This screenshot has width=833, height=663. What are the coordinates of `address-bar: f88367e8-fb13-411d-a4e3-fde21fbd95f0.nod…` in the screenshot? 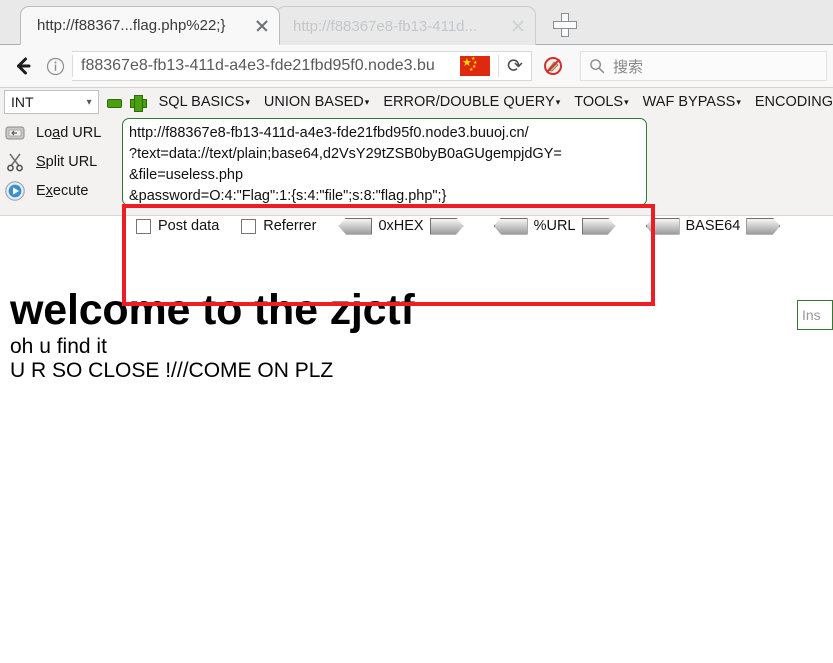 It's located at (302, 66).